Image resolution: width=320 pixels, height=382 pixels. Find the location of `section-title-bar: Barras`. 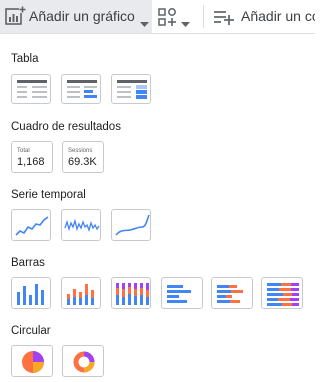

section-title-bar: Barras is located at coordinates (28, 263).